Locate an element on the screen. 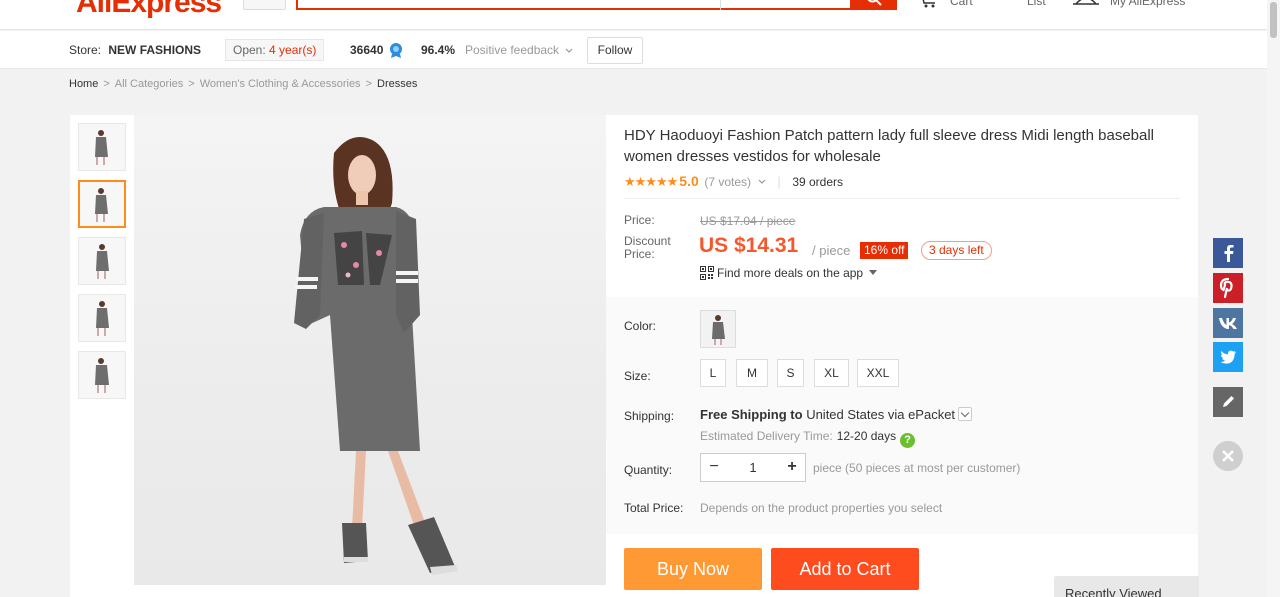 The width and height of the screenshot is (1280, 597). app-deals-label: Find more deals on the app is located at coordinates (790, 273).